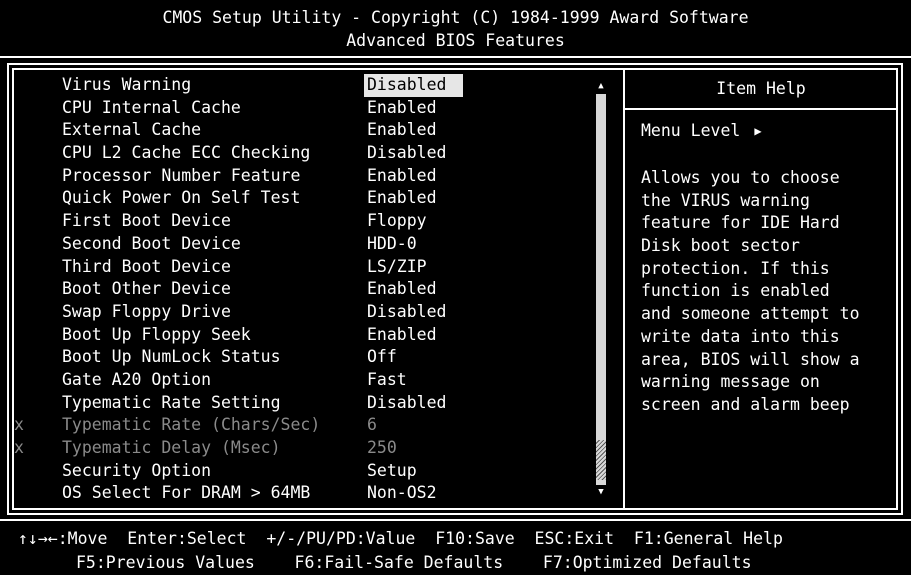 The image size is (911, 575). I want to click on setting-label: Typematic Rate (Chars/Sec), so click(191, 425).